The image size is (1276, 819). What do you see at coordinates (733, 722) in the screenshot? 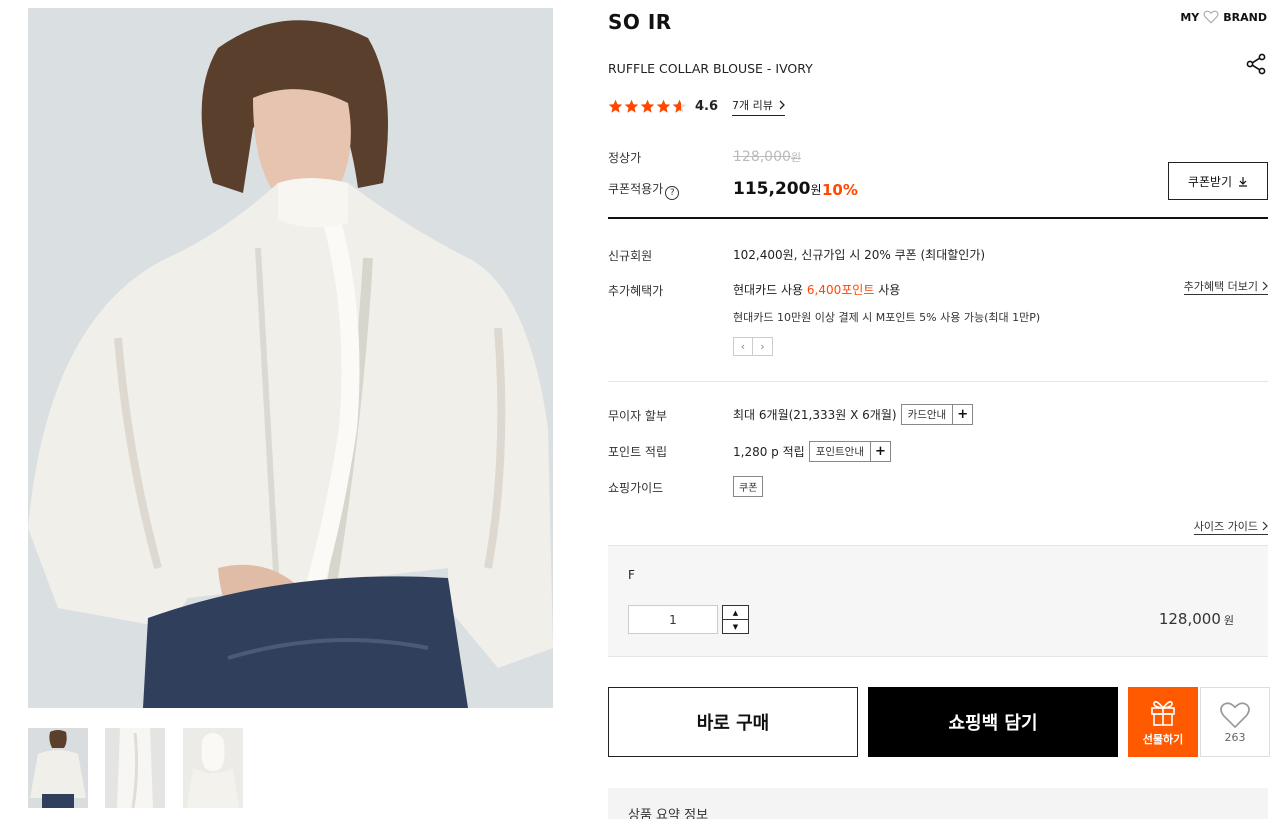
I see `buy-now-button: 바로 구매` at bounding box center [733, 722].